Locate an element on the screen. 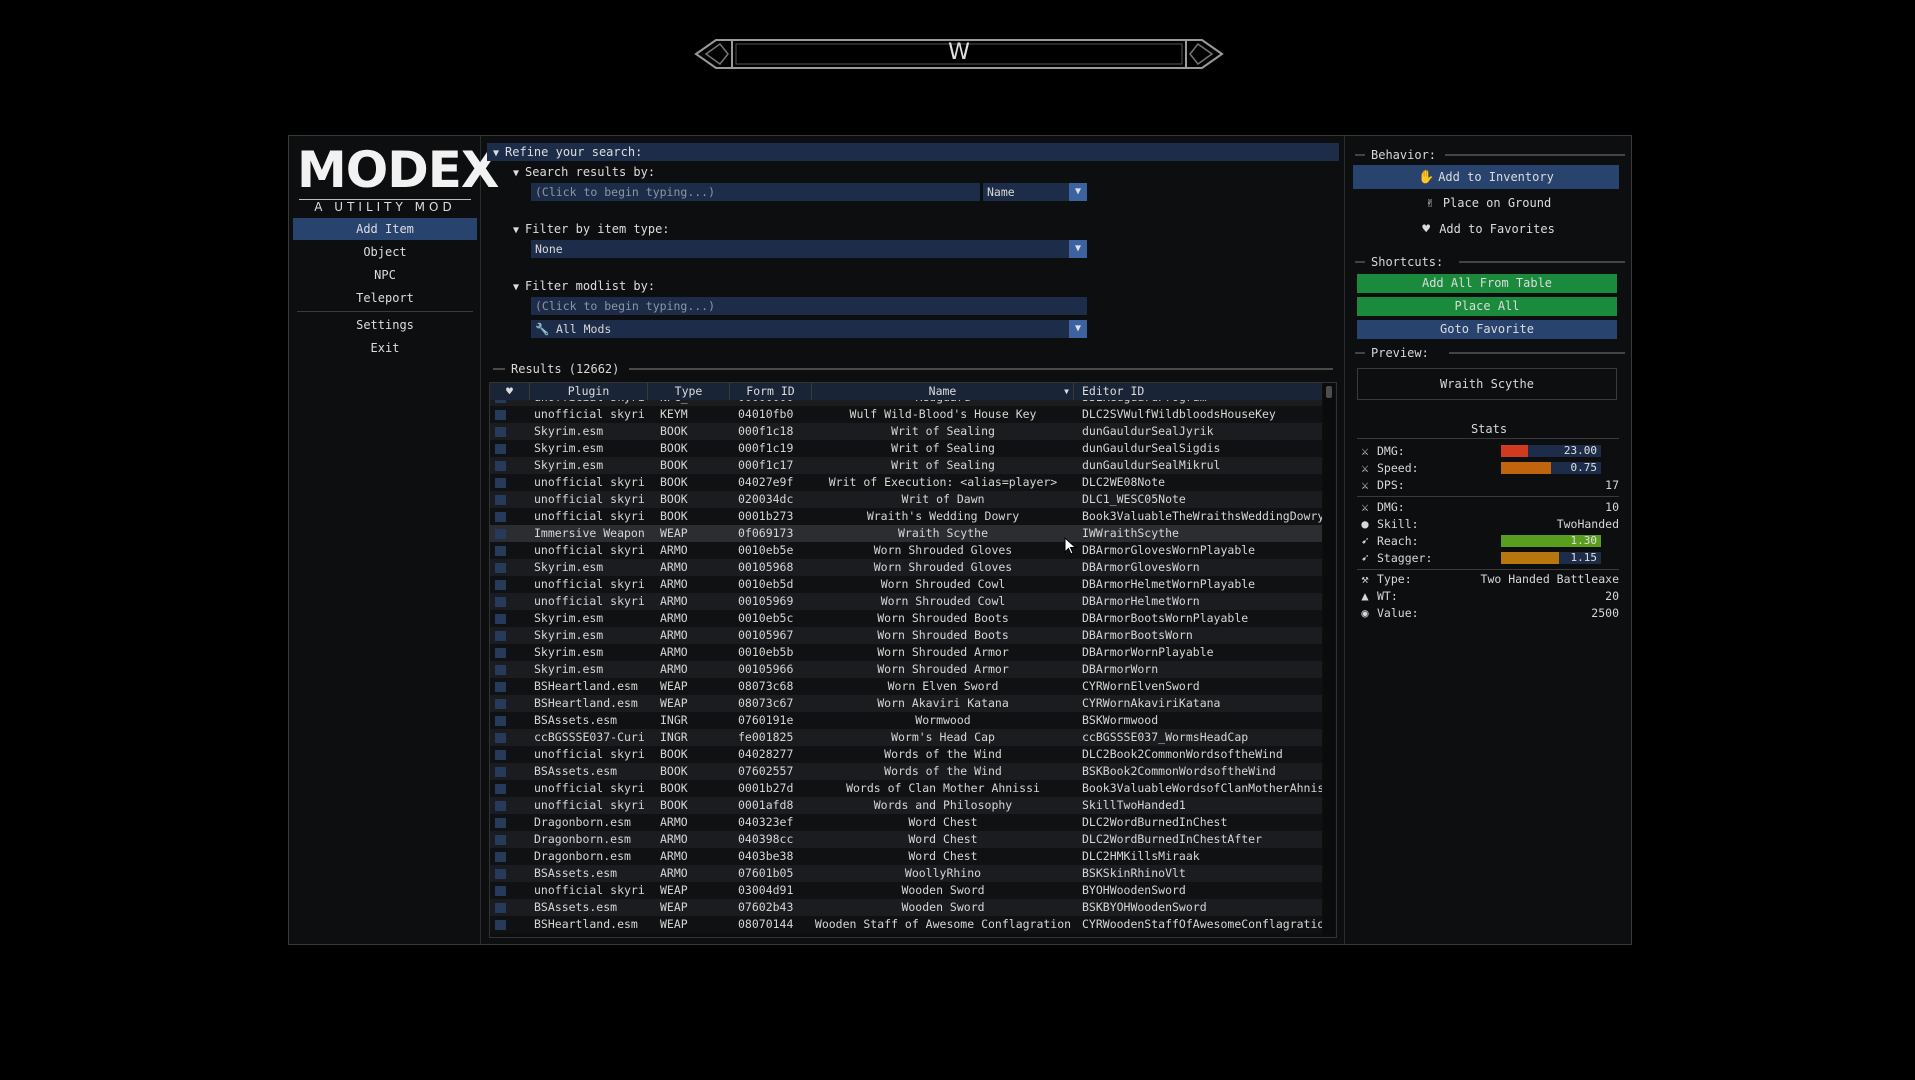  column-header-type: Type is located at coordinates (689, 391).